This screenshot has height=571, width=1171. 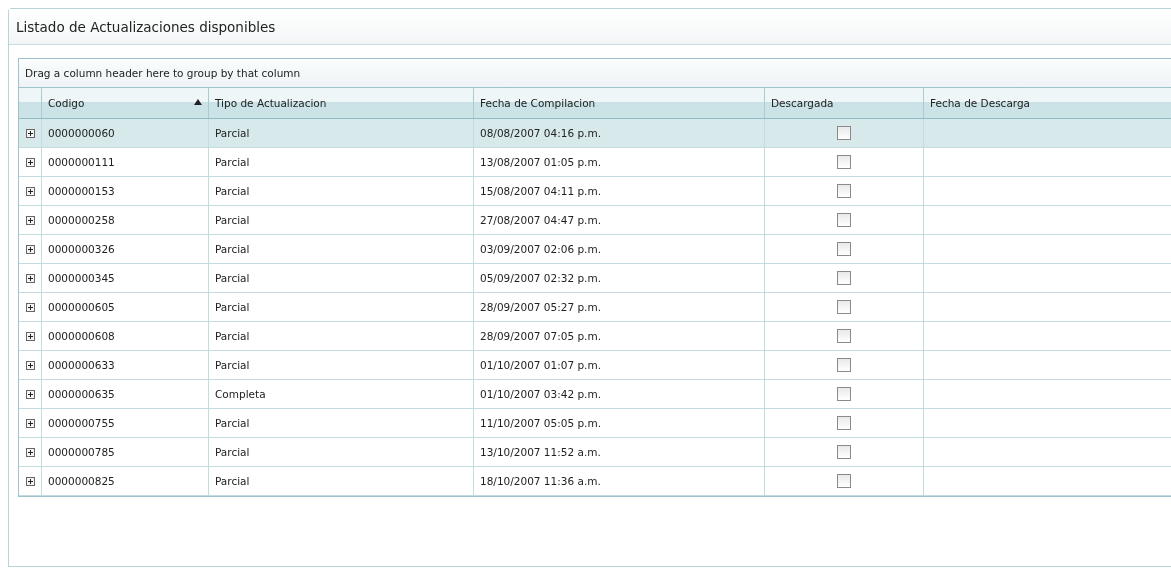 I want to click on table-cell: 13/08/2007 01:05 p.m., so click(x=618, y=162).